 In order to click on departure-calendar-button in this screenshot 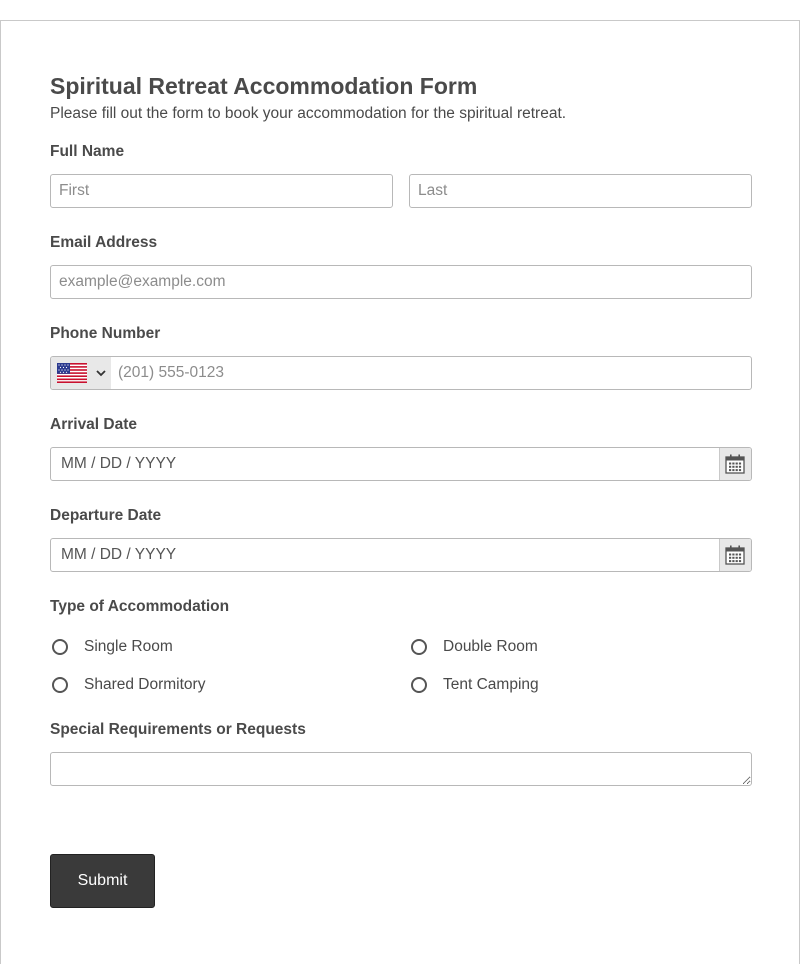, I will do `click(735, 555)`.